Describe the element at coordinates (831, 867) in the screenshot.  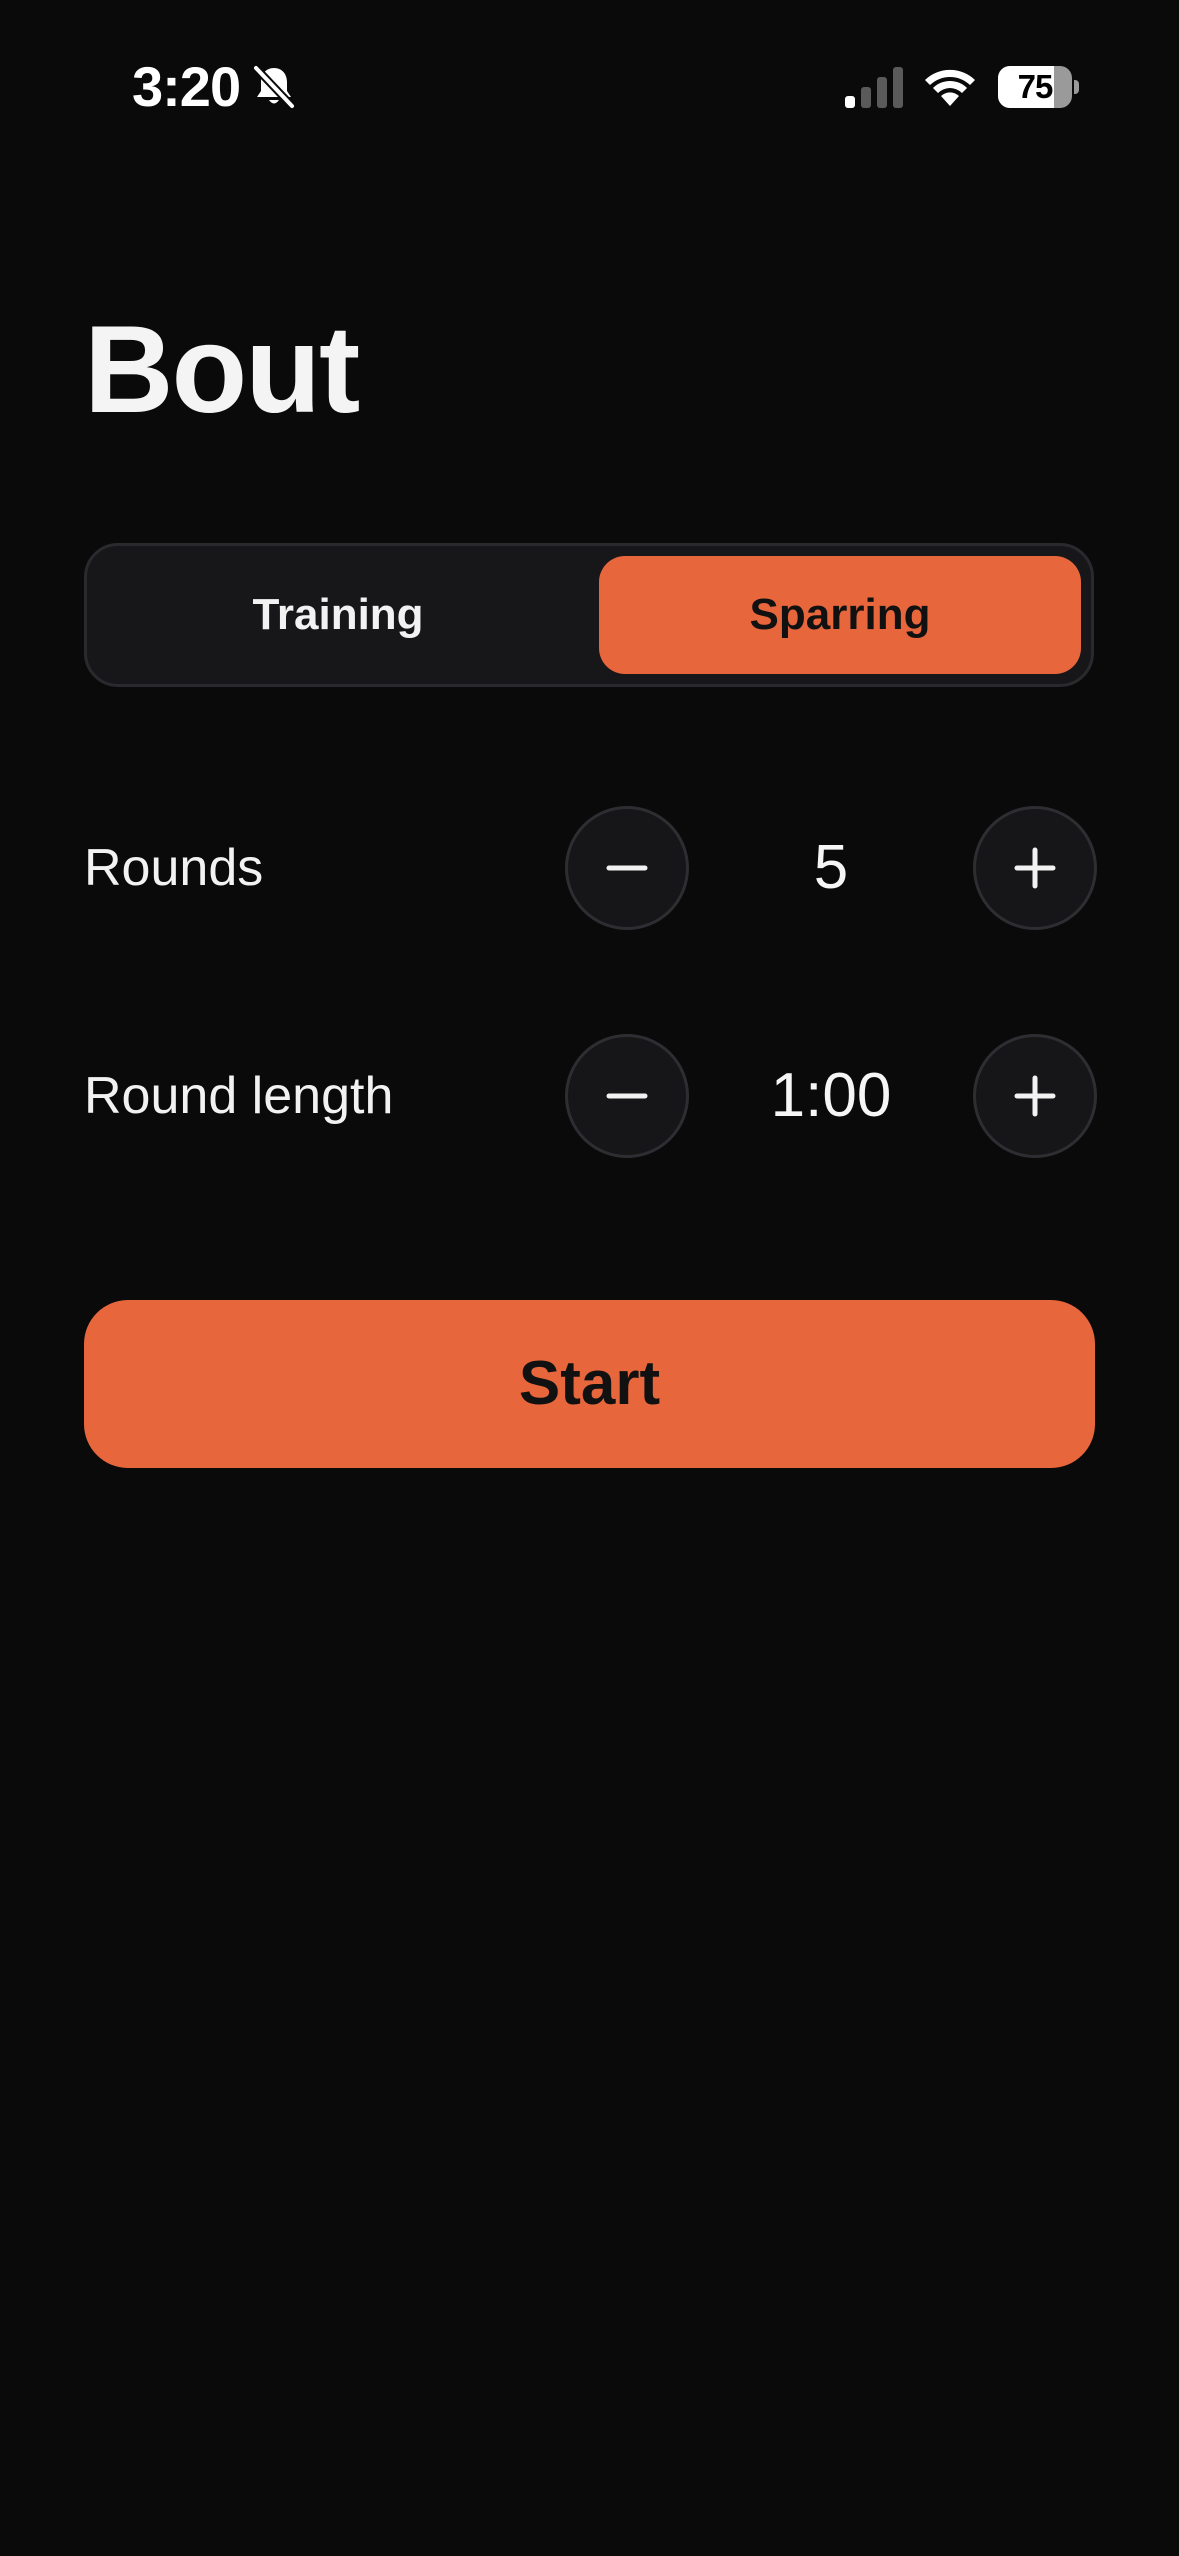
I see `rounds-value: 5` at that location.